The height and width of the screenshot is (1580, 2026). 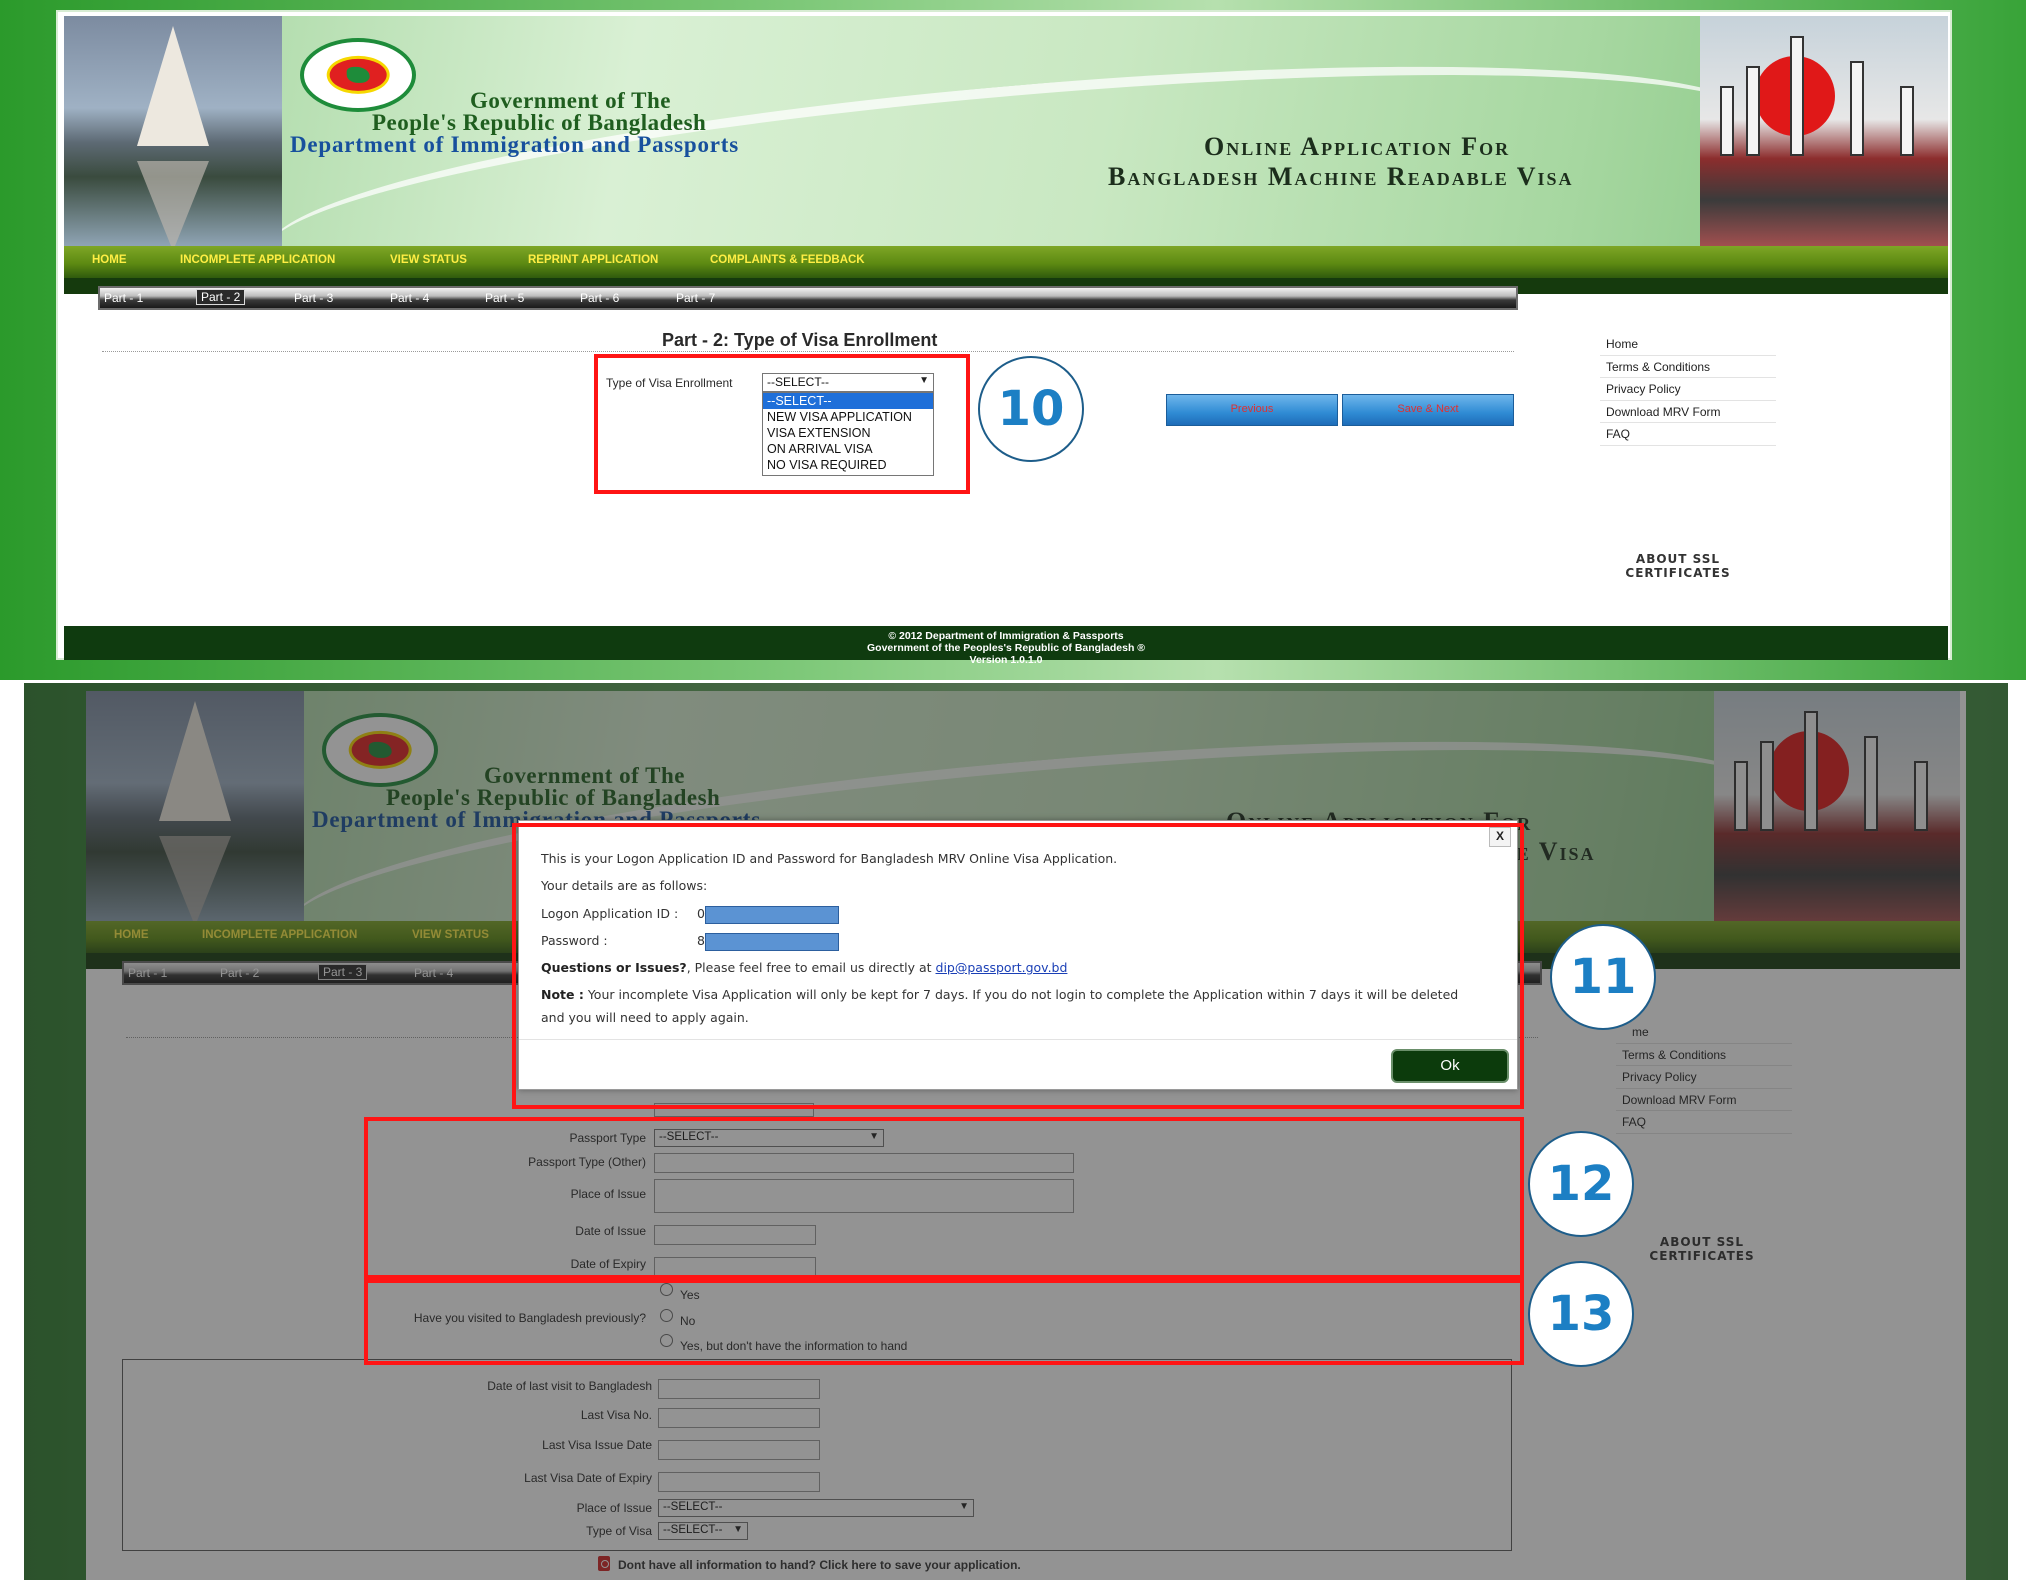 I want to click on parliament-spire-icon, so click(x=173, y=86).